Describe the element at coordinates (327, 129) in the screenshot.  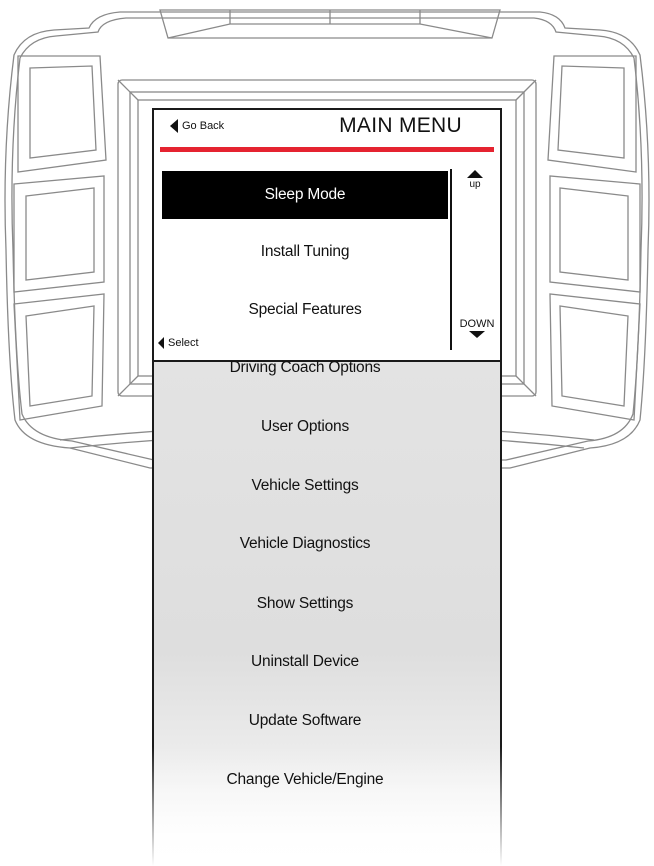
I see `screen-header: Go Back MAIN MENU` at that location.